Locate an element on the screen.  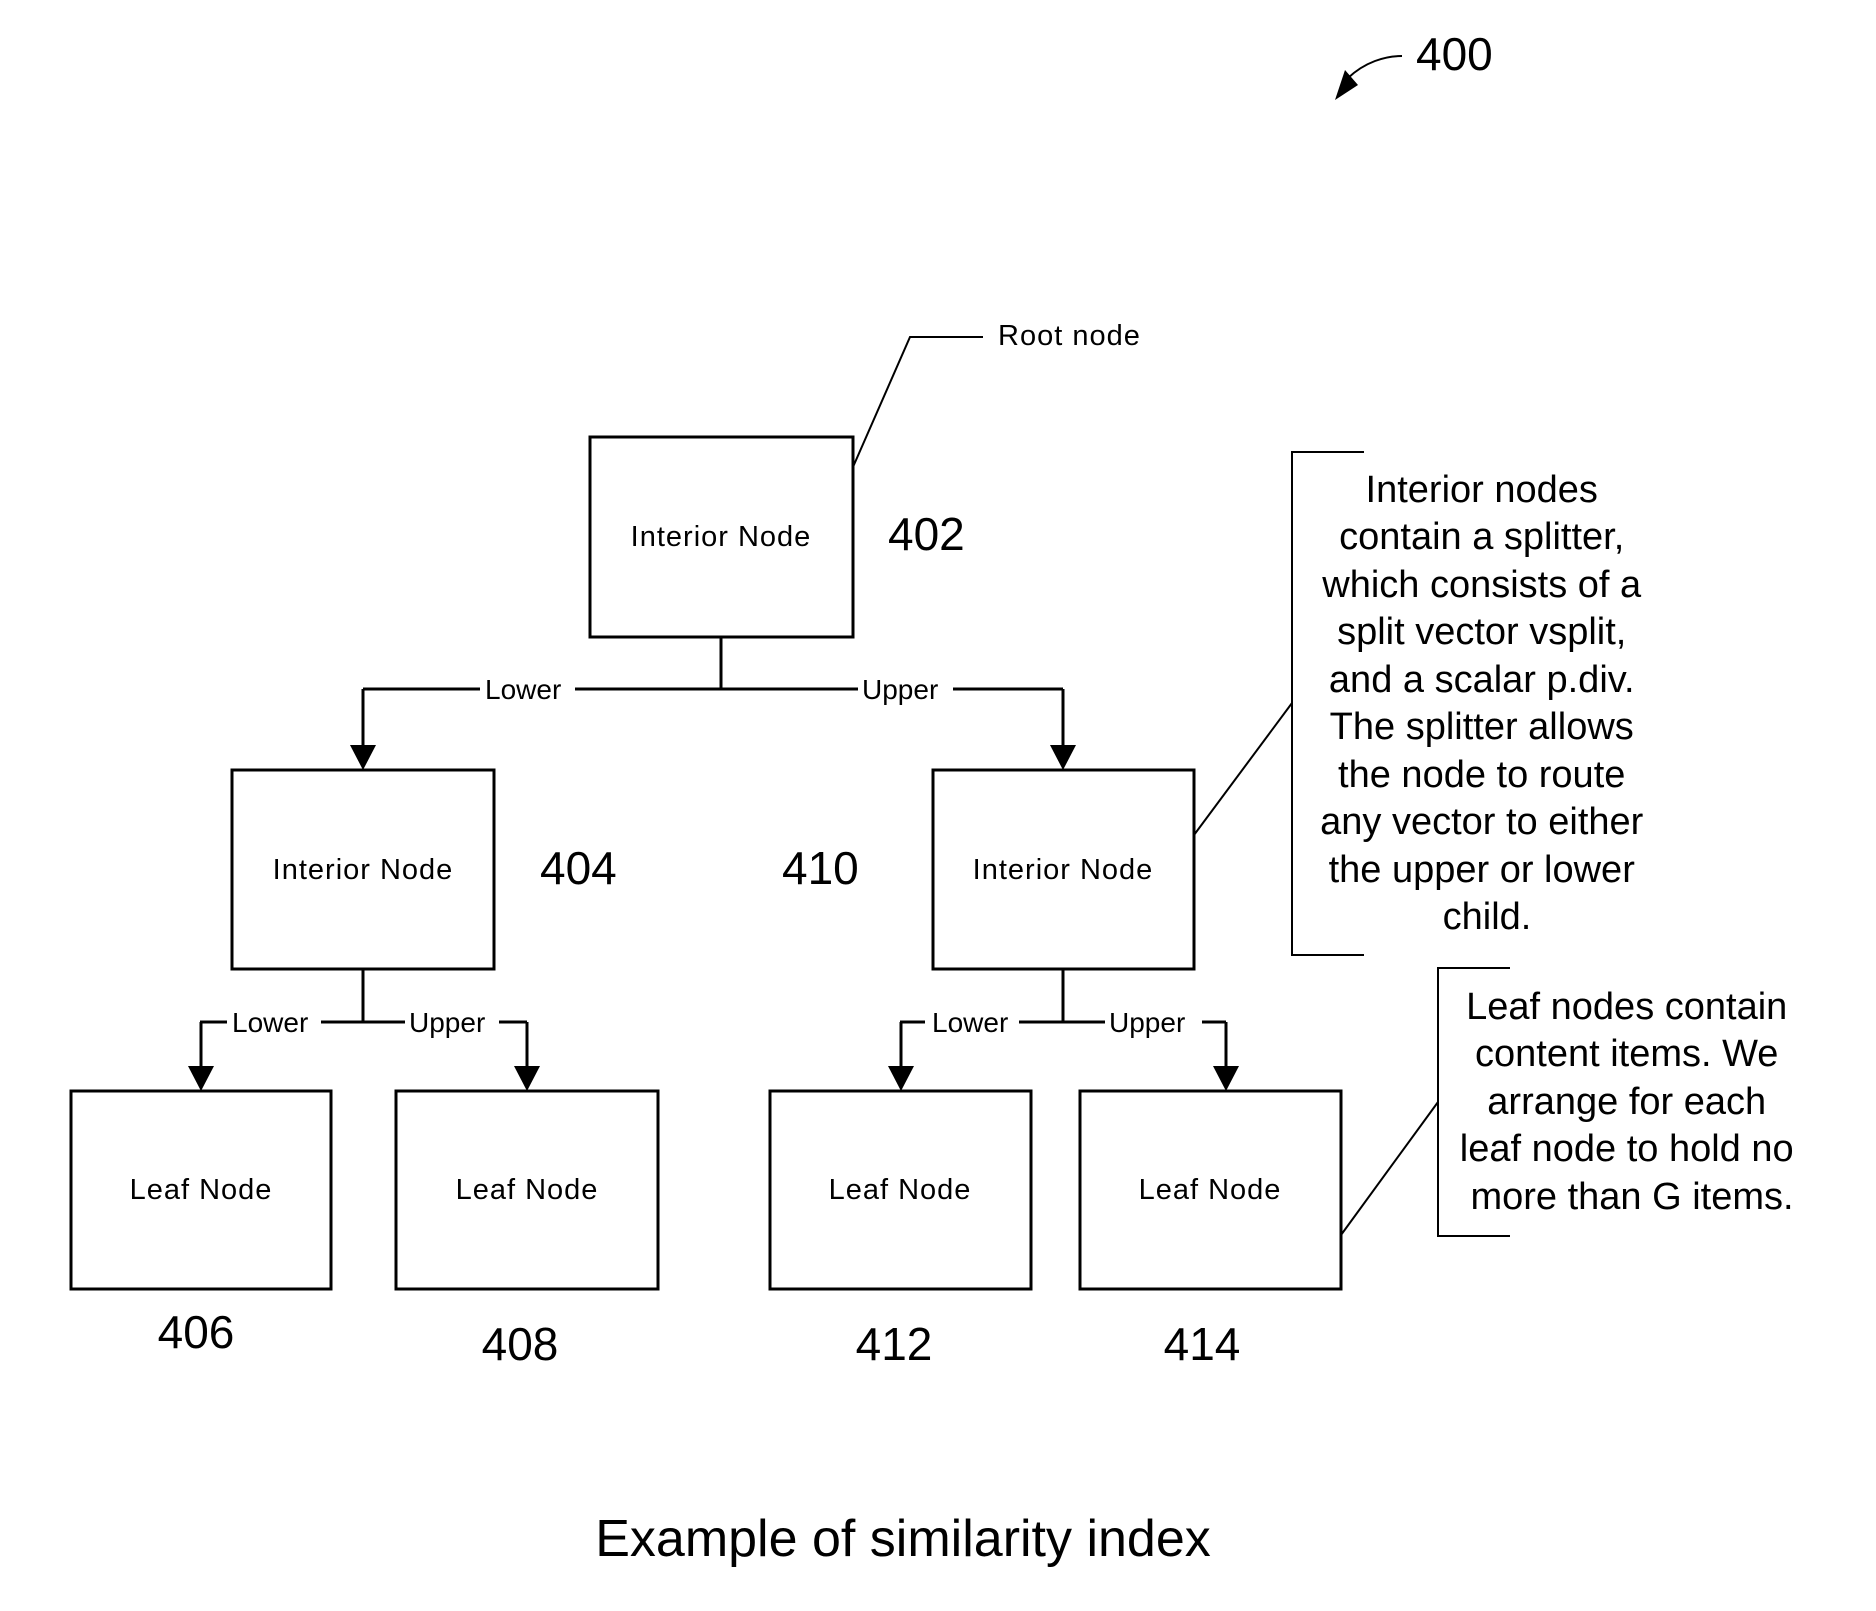
root-callout-leader is located at coordinates (917, 402).